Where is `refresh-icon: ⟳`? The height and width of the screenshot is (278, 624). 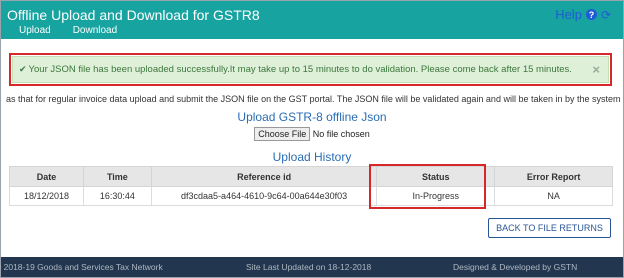
refresh-icon: ⟳ is located at coordinates (606, 15).